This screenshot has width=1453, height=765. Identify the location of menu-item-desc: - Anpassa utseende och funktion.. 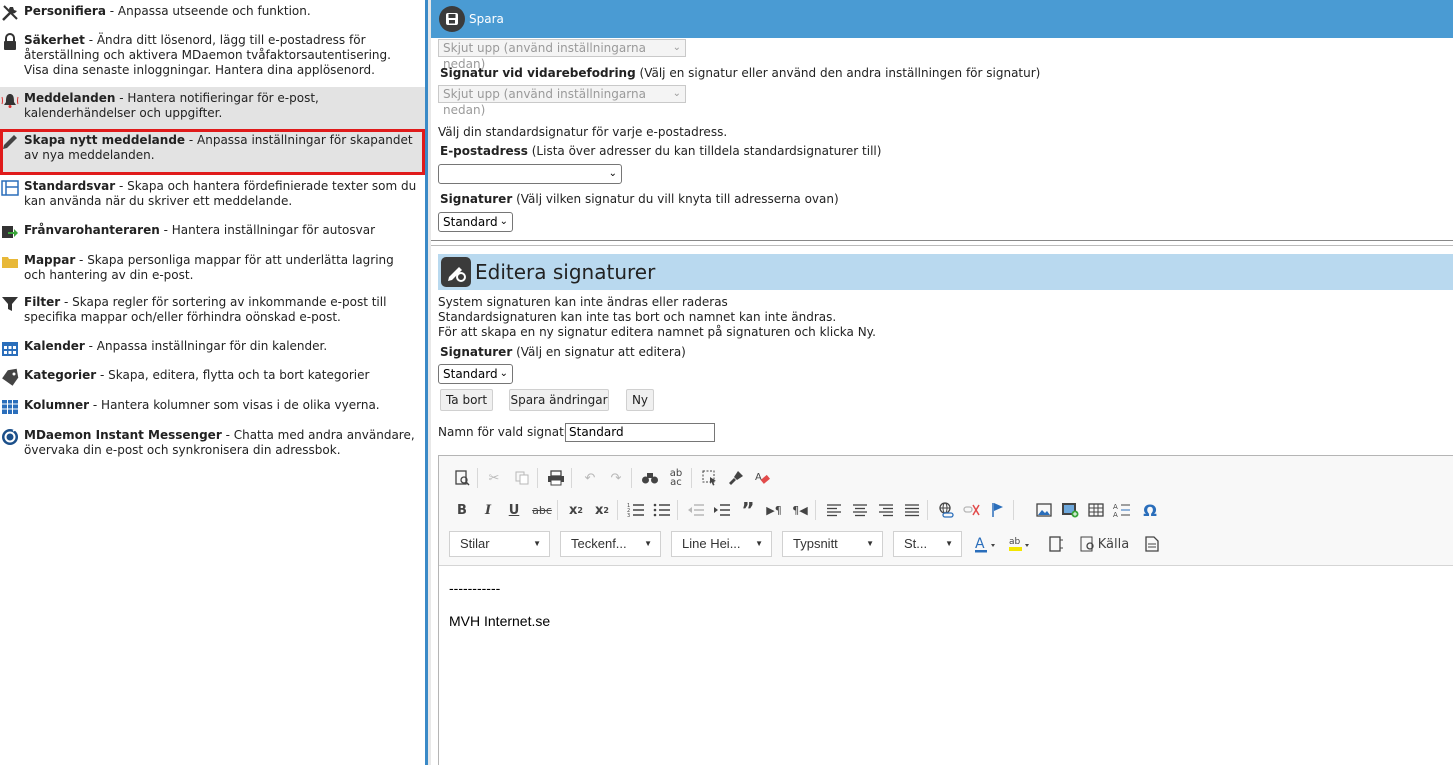
(208, 11).